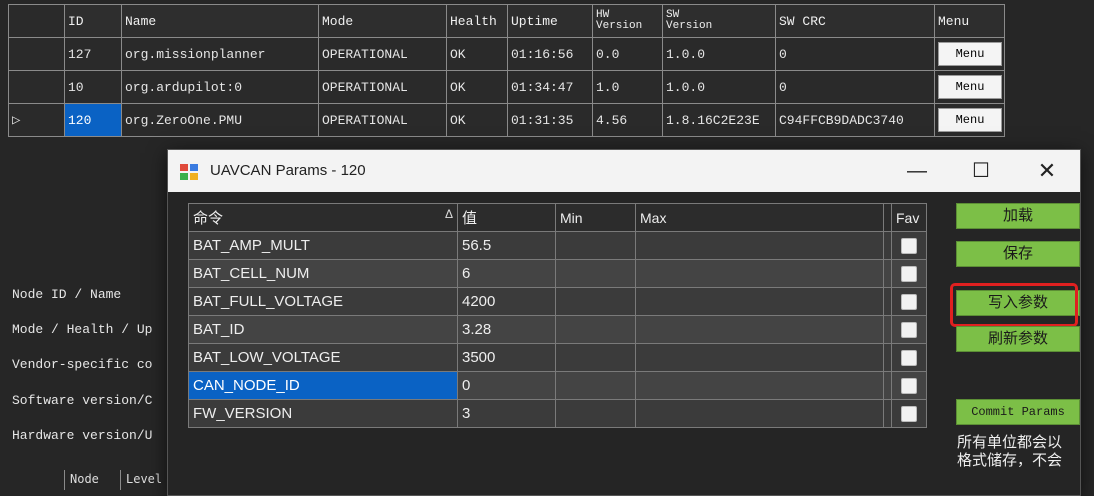 The image size is (1094, 496). I want to click on node-id: 120, so click(93, 120).